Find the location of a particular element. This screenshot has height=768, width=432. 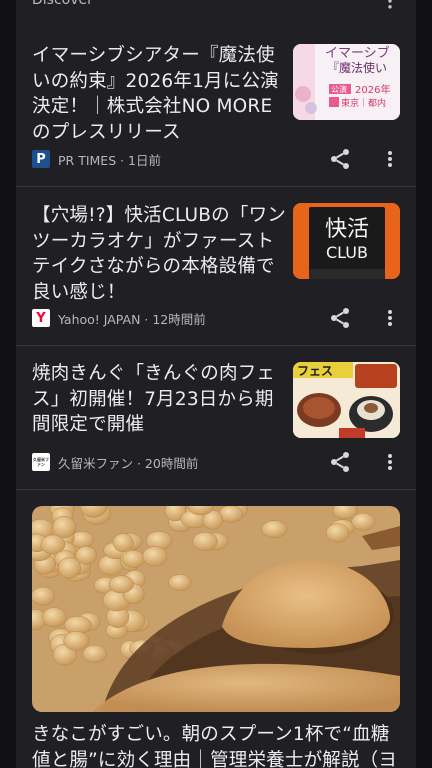

article-meta: P PR TIMES · 1日前 is located at coordinates (96, 159).